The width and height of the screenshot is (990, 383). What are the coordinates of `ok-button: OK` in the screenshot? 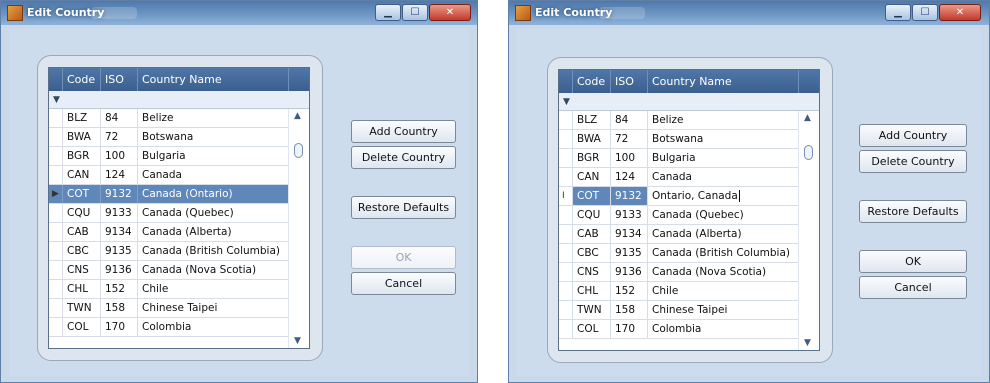 It's located at (913, 261).